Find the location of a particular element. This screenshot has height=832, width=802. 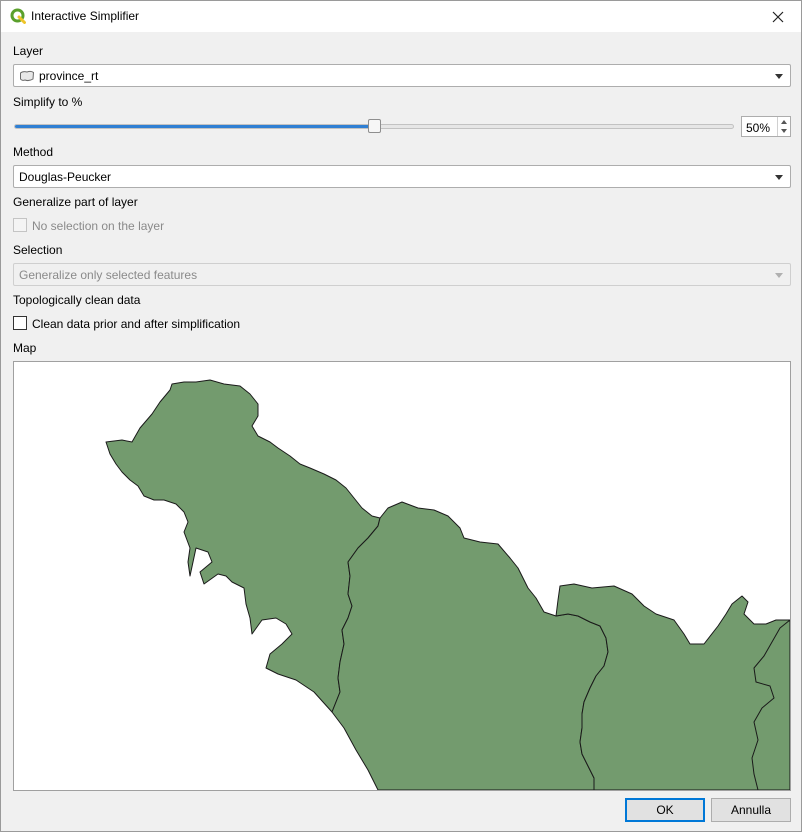

simplify-percent-spinbox: 50% is located at coordinates (766, 126).